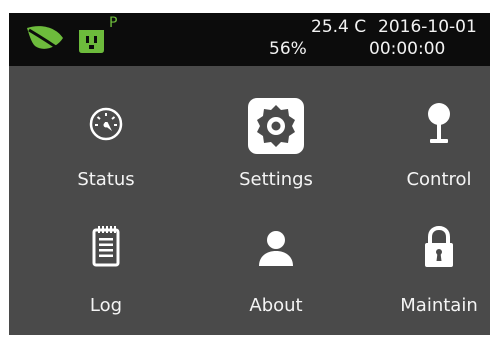 This screenshot has height=338, width=499. Describe the element at coordinates (276, 179) in the screenshot. I see `menu-label-settings: Settings` at that location.